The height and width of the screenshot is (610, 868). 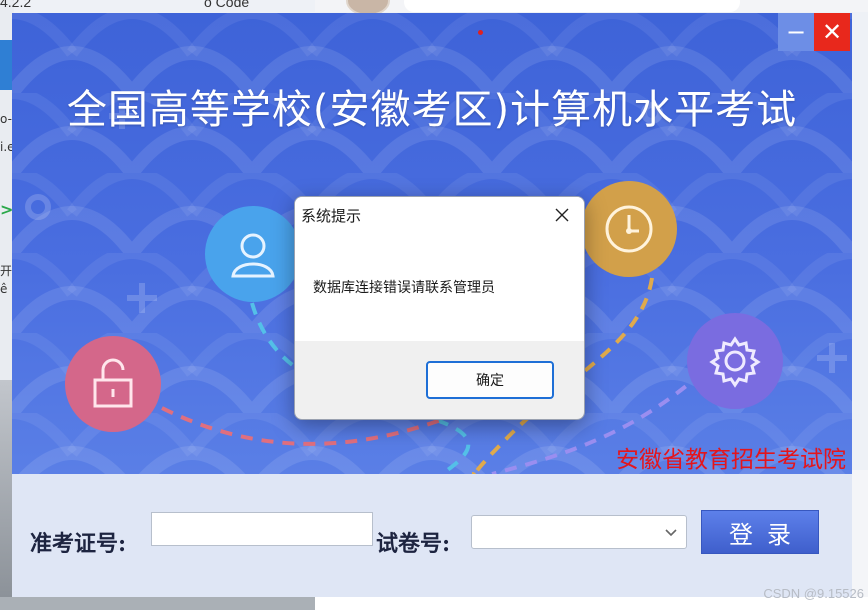 What do you see at coordinates (16, 5) in the screenshot?
I see `bg-window-text-1: 4.2.2` at bounding box center [16, 5].